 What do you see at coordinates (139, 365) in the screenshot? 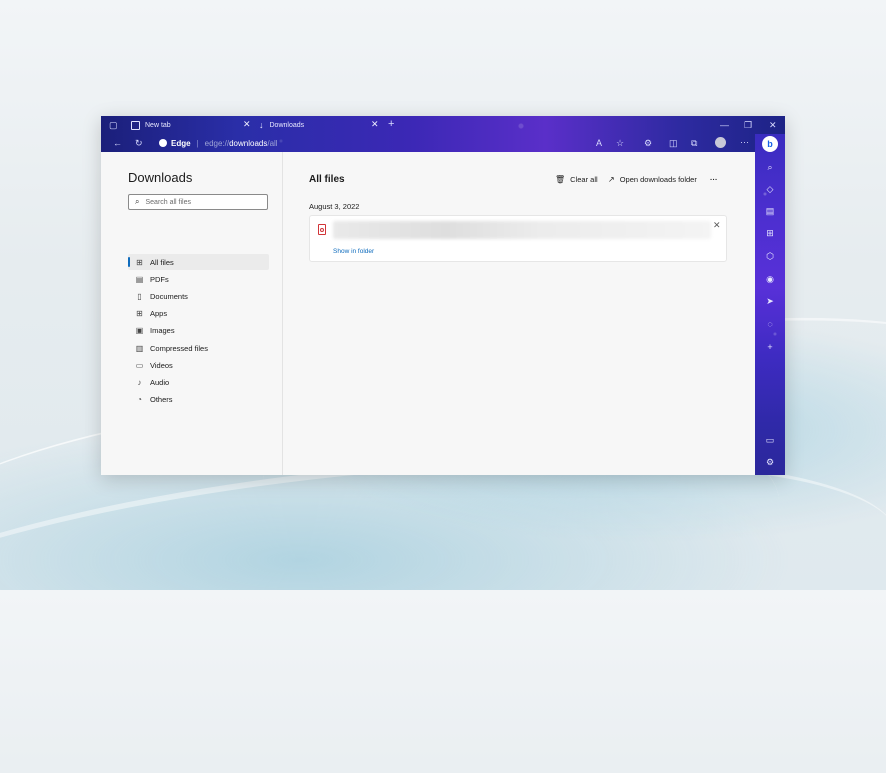
I see `video-icon: ▭` at bounding box center [139, 365].